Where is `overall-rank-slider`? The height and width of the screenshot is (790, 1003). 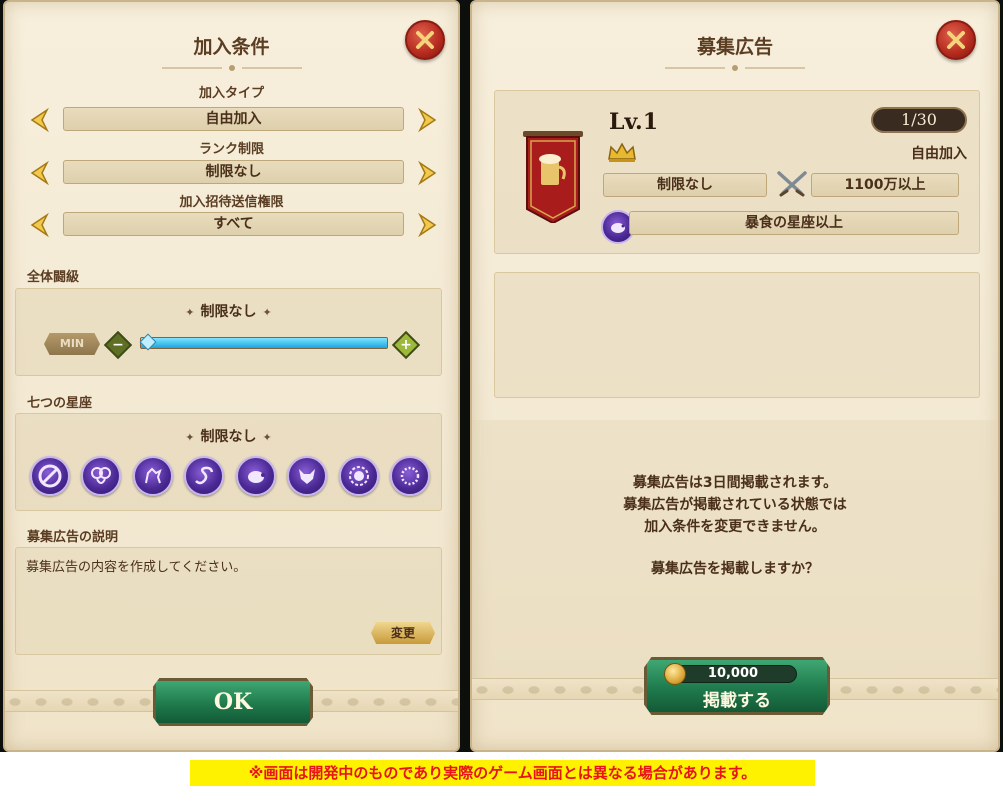 overall-rank-slider is located at coordinates (264, 343).